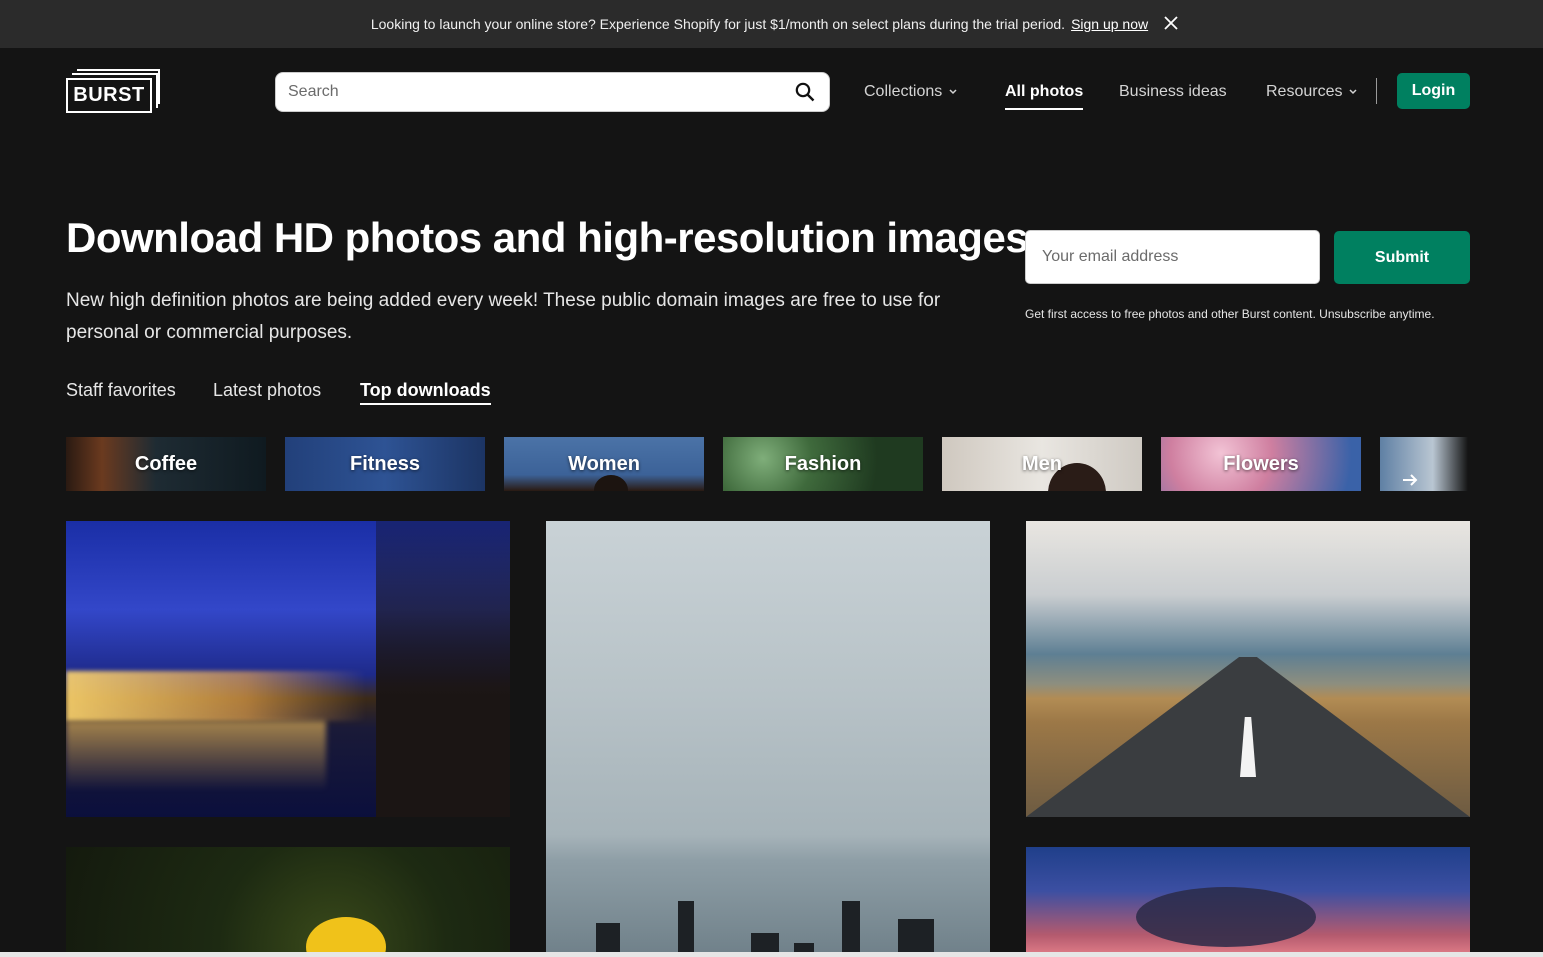 The image size is (1543, 957). Describe the element at coordinates (1248, 669) in the screenshot. I see `photo-open-road` at that location.